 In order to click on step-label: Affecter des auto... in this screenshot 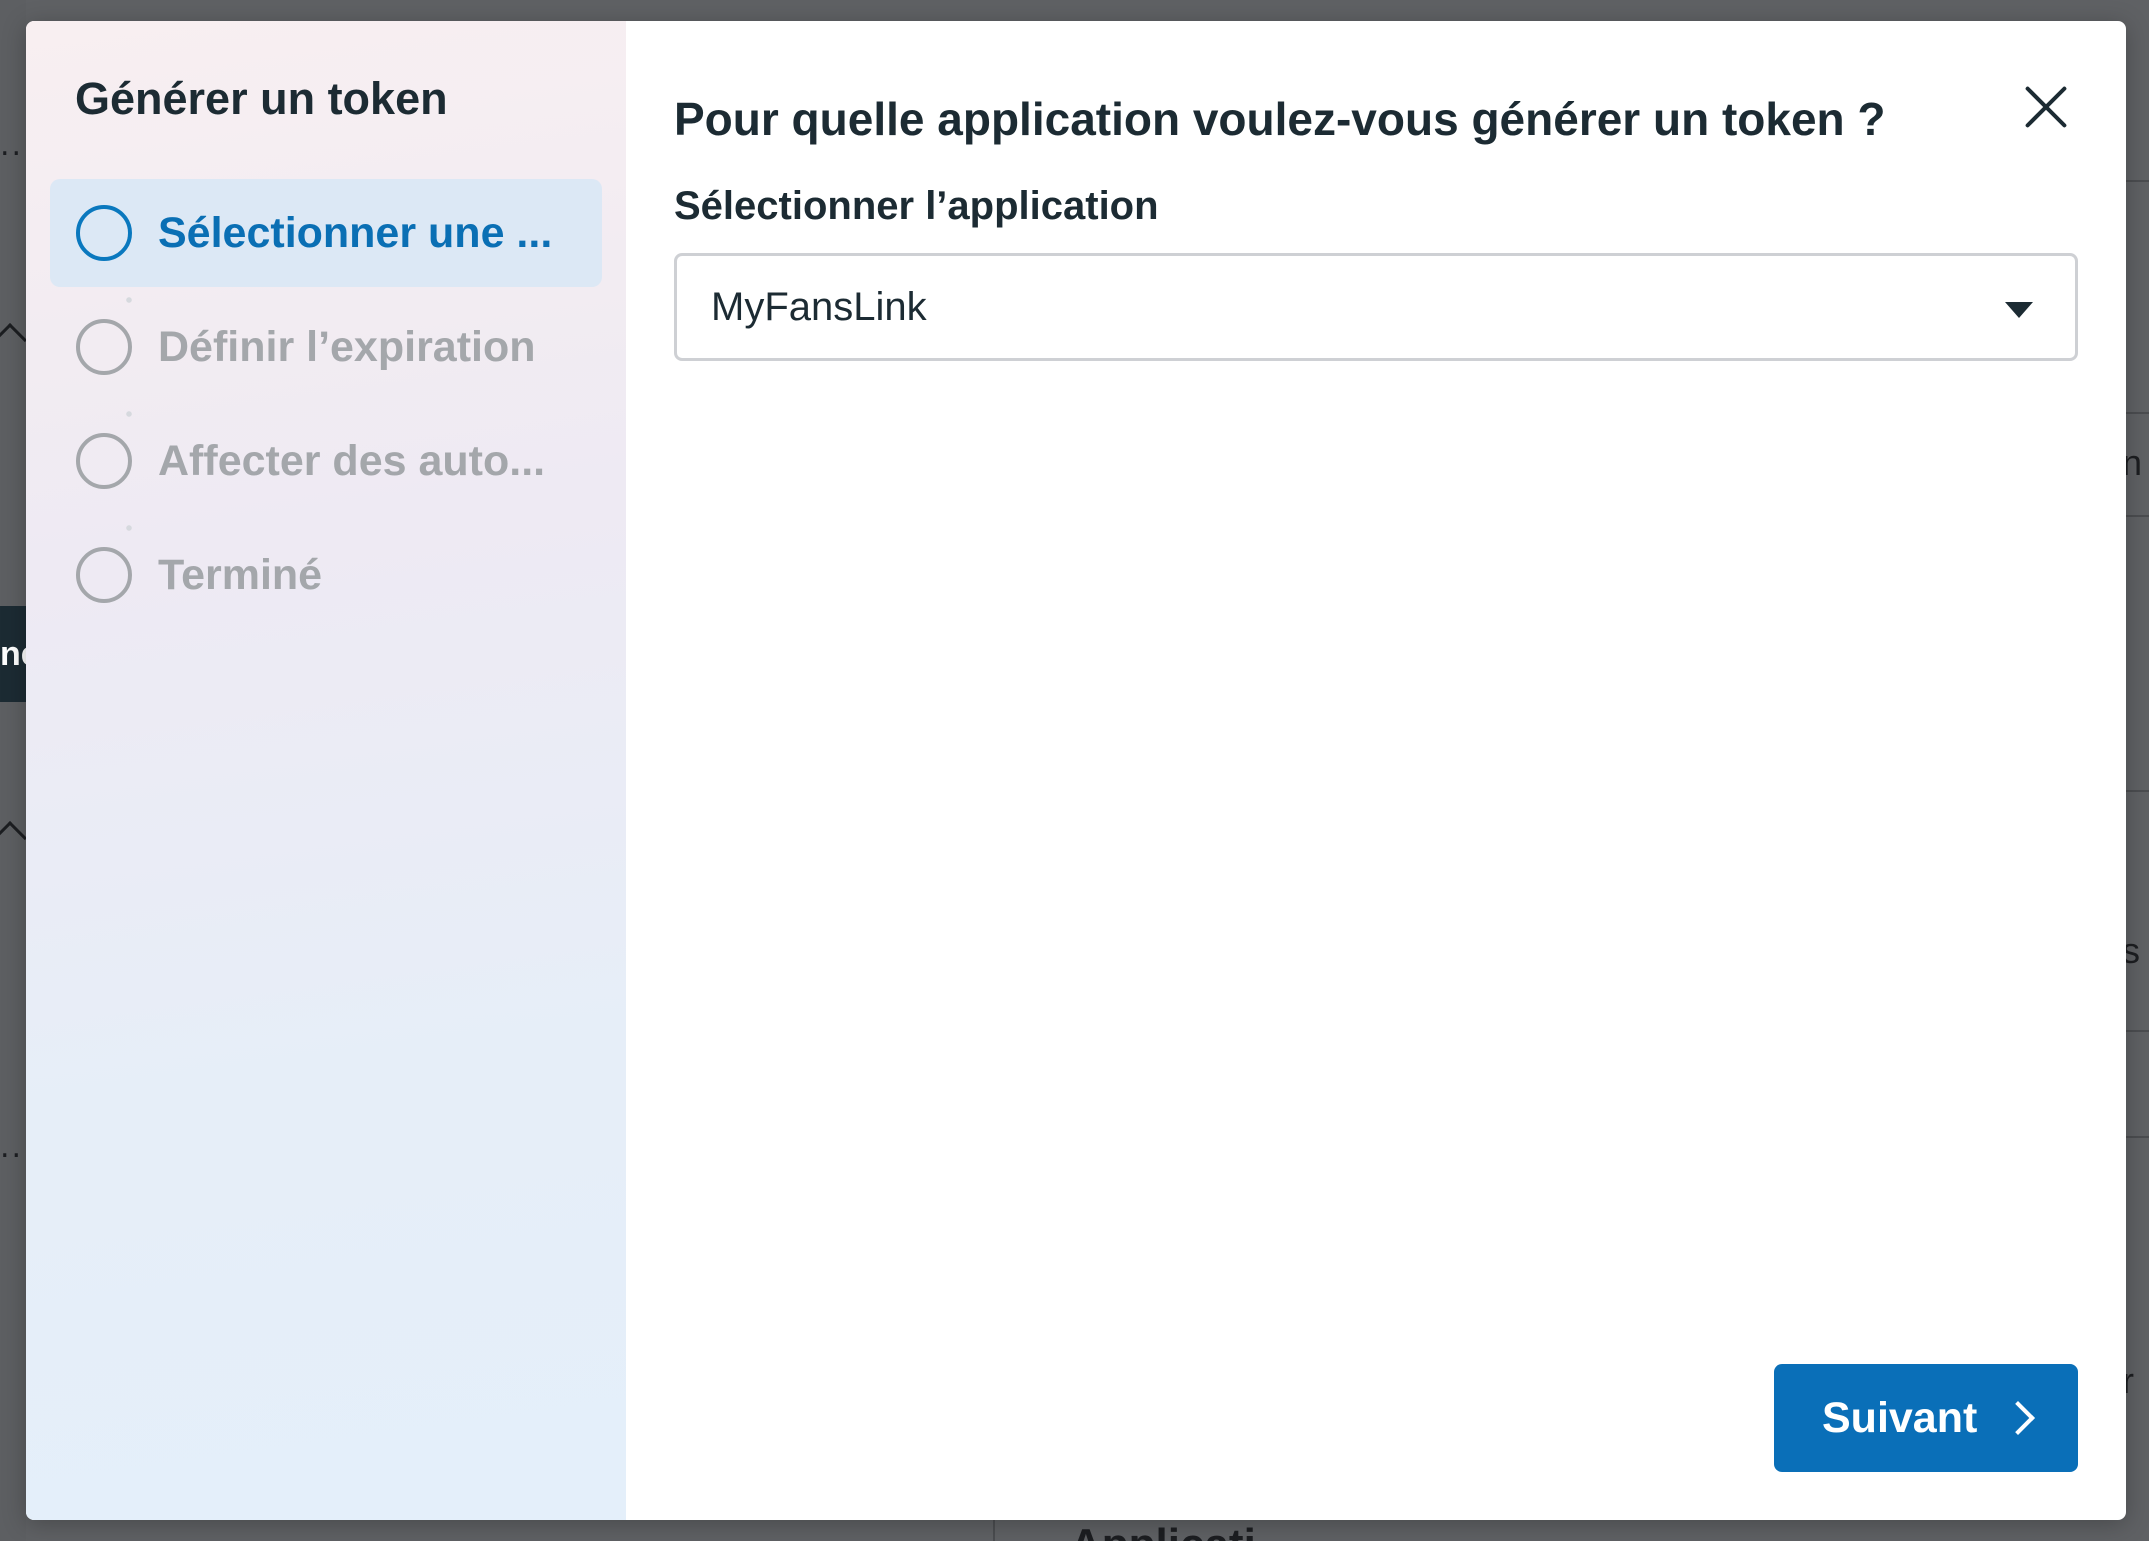, I will do `click(352, 460)`.